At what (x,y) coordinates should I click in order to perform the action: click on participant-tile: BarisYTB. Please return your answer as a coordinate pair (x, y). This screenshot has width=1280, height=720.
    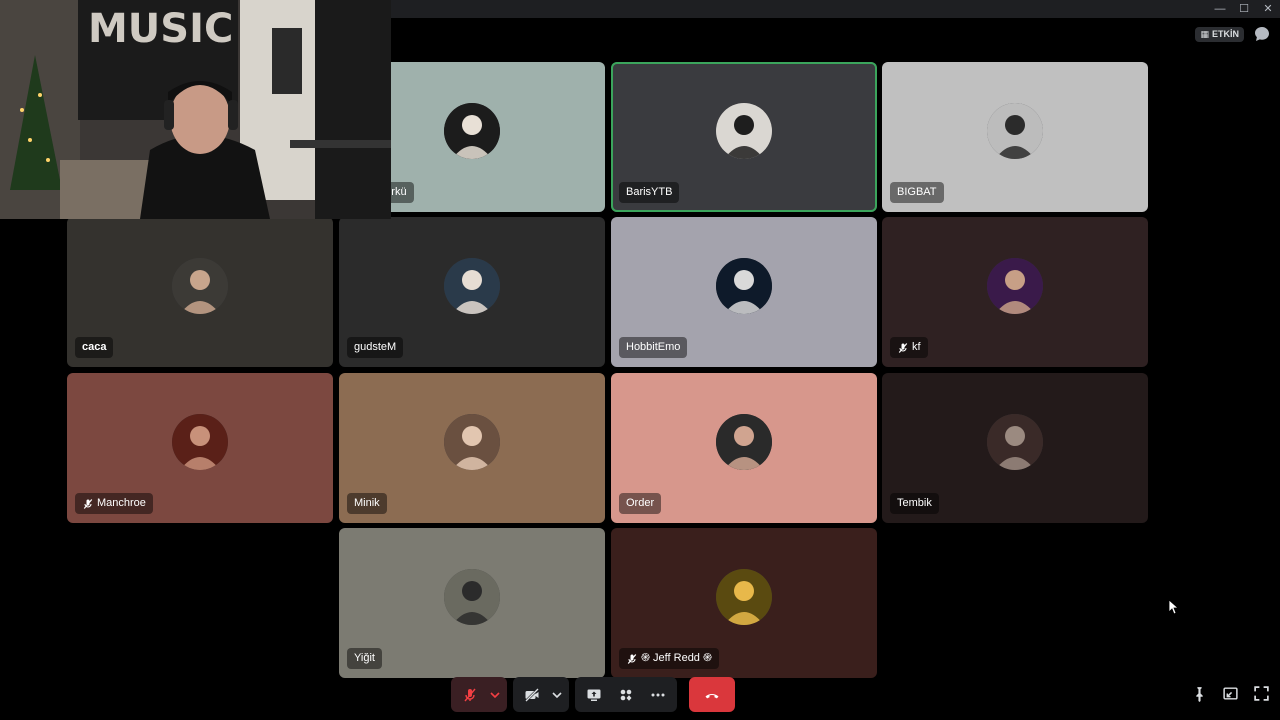
    Looking at the image, I should click on (744, 137).